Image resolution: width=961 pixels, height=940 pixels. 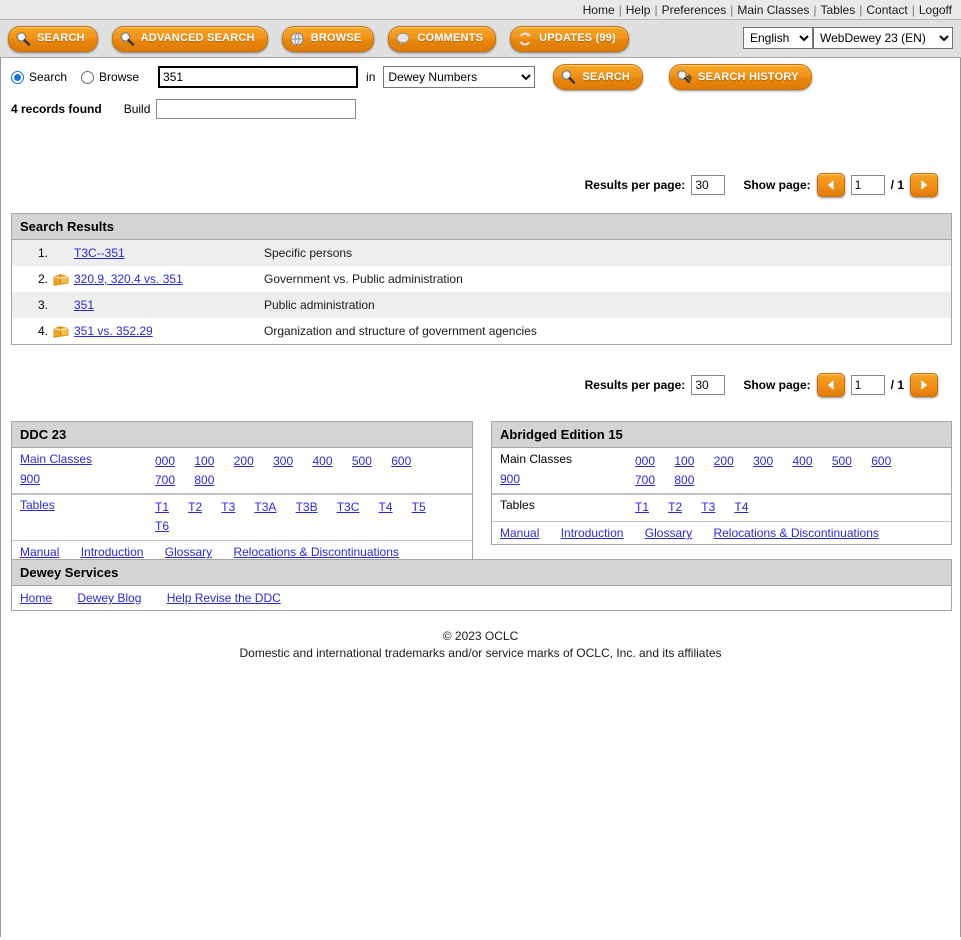 I want to click on ddc23-class-100: 100, so click(x=204, y=461).